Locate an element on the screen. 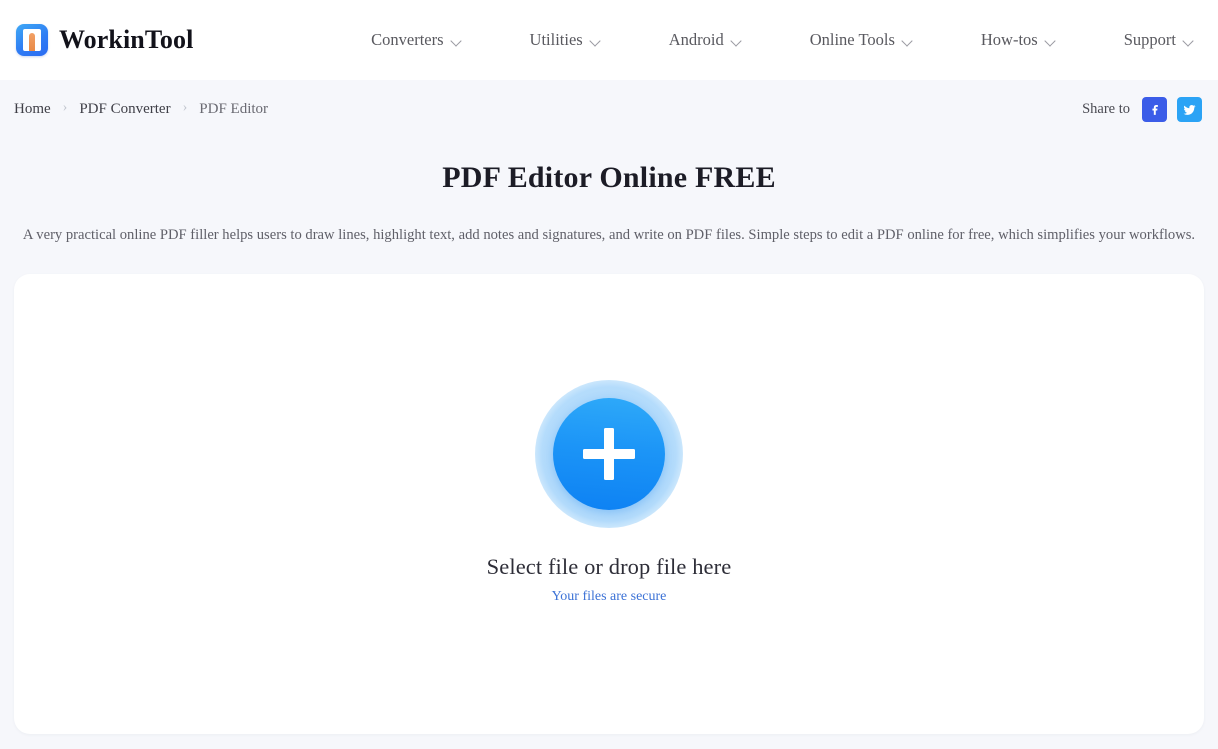 The width and height of the screenshot is (1218, 749). nav-item-how-tos: How-tos is located at coordinates (1018, 40).